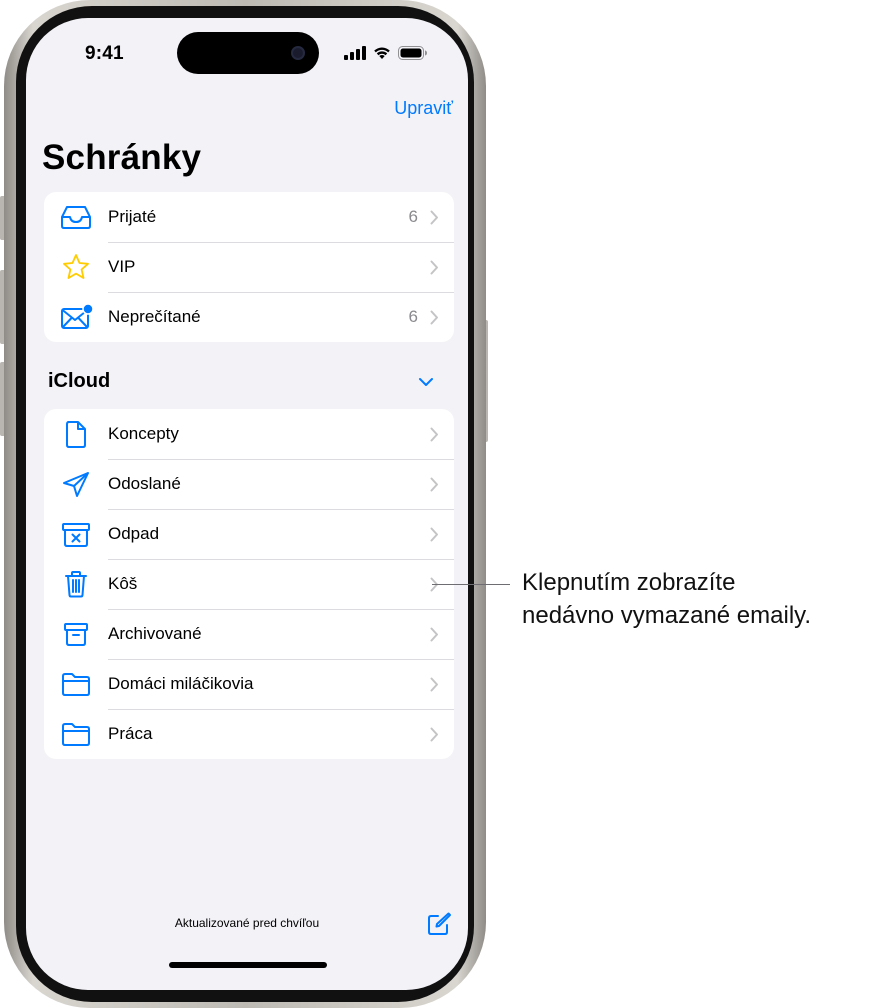  What do you see at coordinates (132, 216) in the screenshot?
I see `mailbox-label: Prijaté` at bounding box center [132, 216].